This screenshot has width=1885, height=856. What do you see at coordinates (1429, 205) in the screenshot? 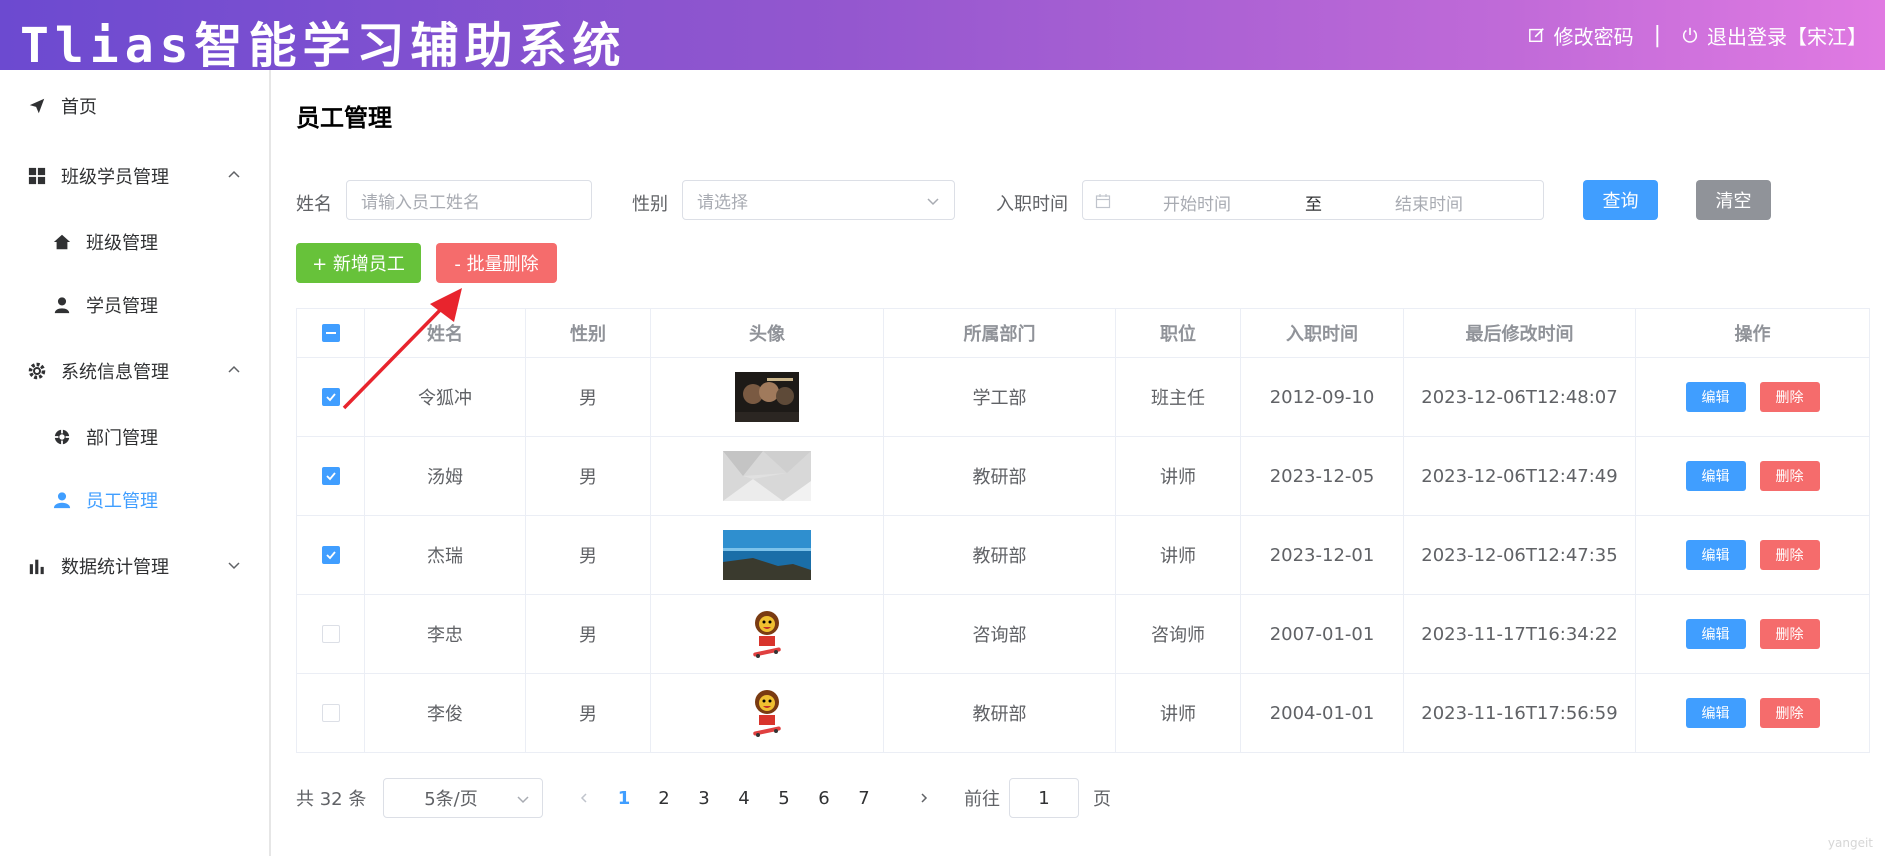
I see `date-end-placeholder: 结束时间` at bounding box center [1429, 205].